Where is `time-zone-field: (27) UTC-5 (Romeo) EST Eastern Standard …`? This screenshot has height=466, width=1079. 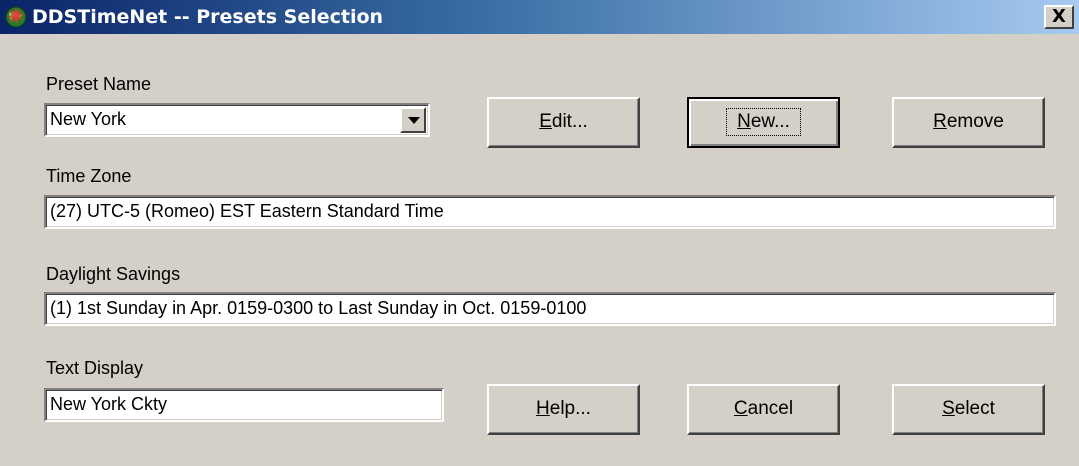
time-zone-field: (27) UTC-5 (Romeo) EST Eastern Standard … is located at coordinates (550, 212).